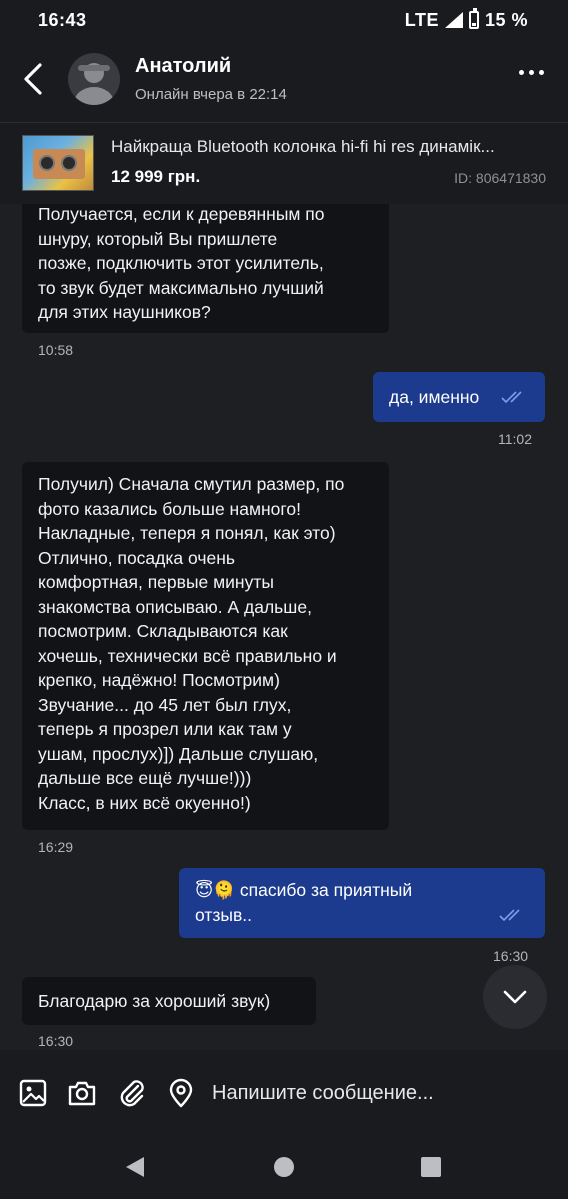 The width and height of the screenshot is (568, 1199). Describe the element at coordinates (159, 680) in the screenshot. I see `message-line: крепко, надёжно! Посмотрим)` at that location.